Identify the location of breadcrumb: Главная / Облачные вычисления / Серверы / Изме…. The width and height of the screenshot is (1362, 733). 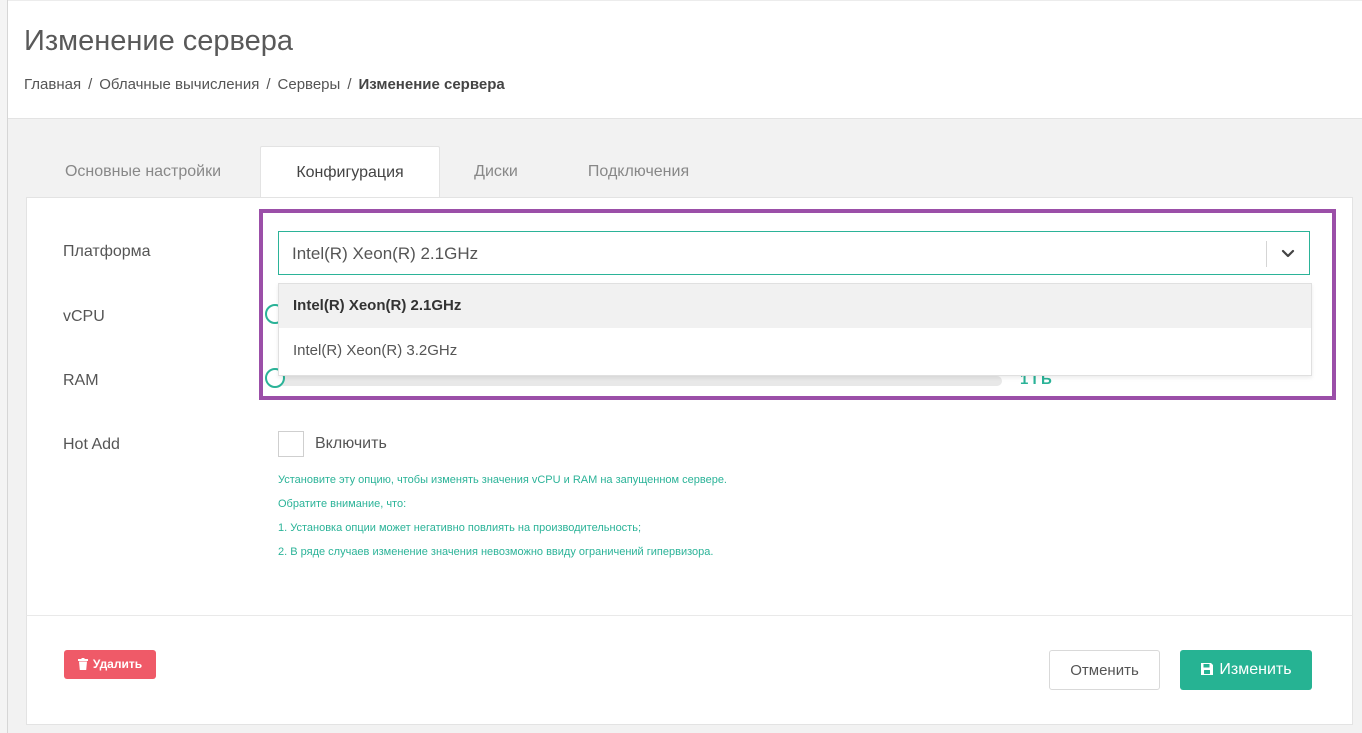
(264, 84).